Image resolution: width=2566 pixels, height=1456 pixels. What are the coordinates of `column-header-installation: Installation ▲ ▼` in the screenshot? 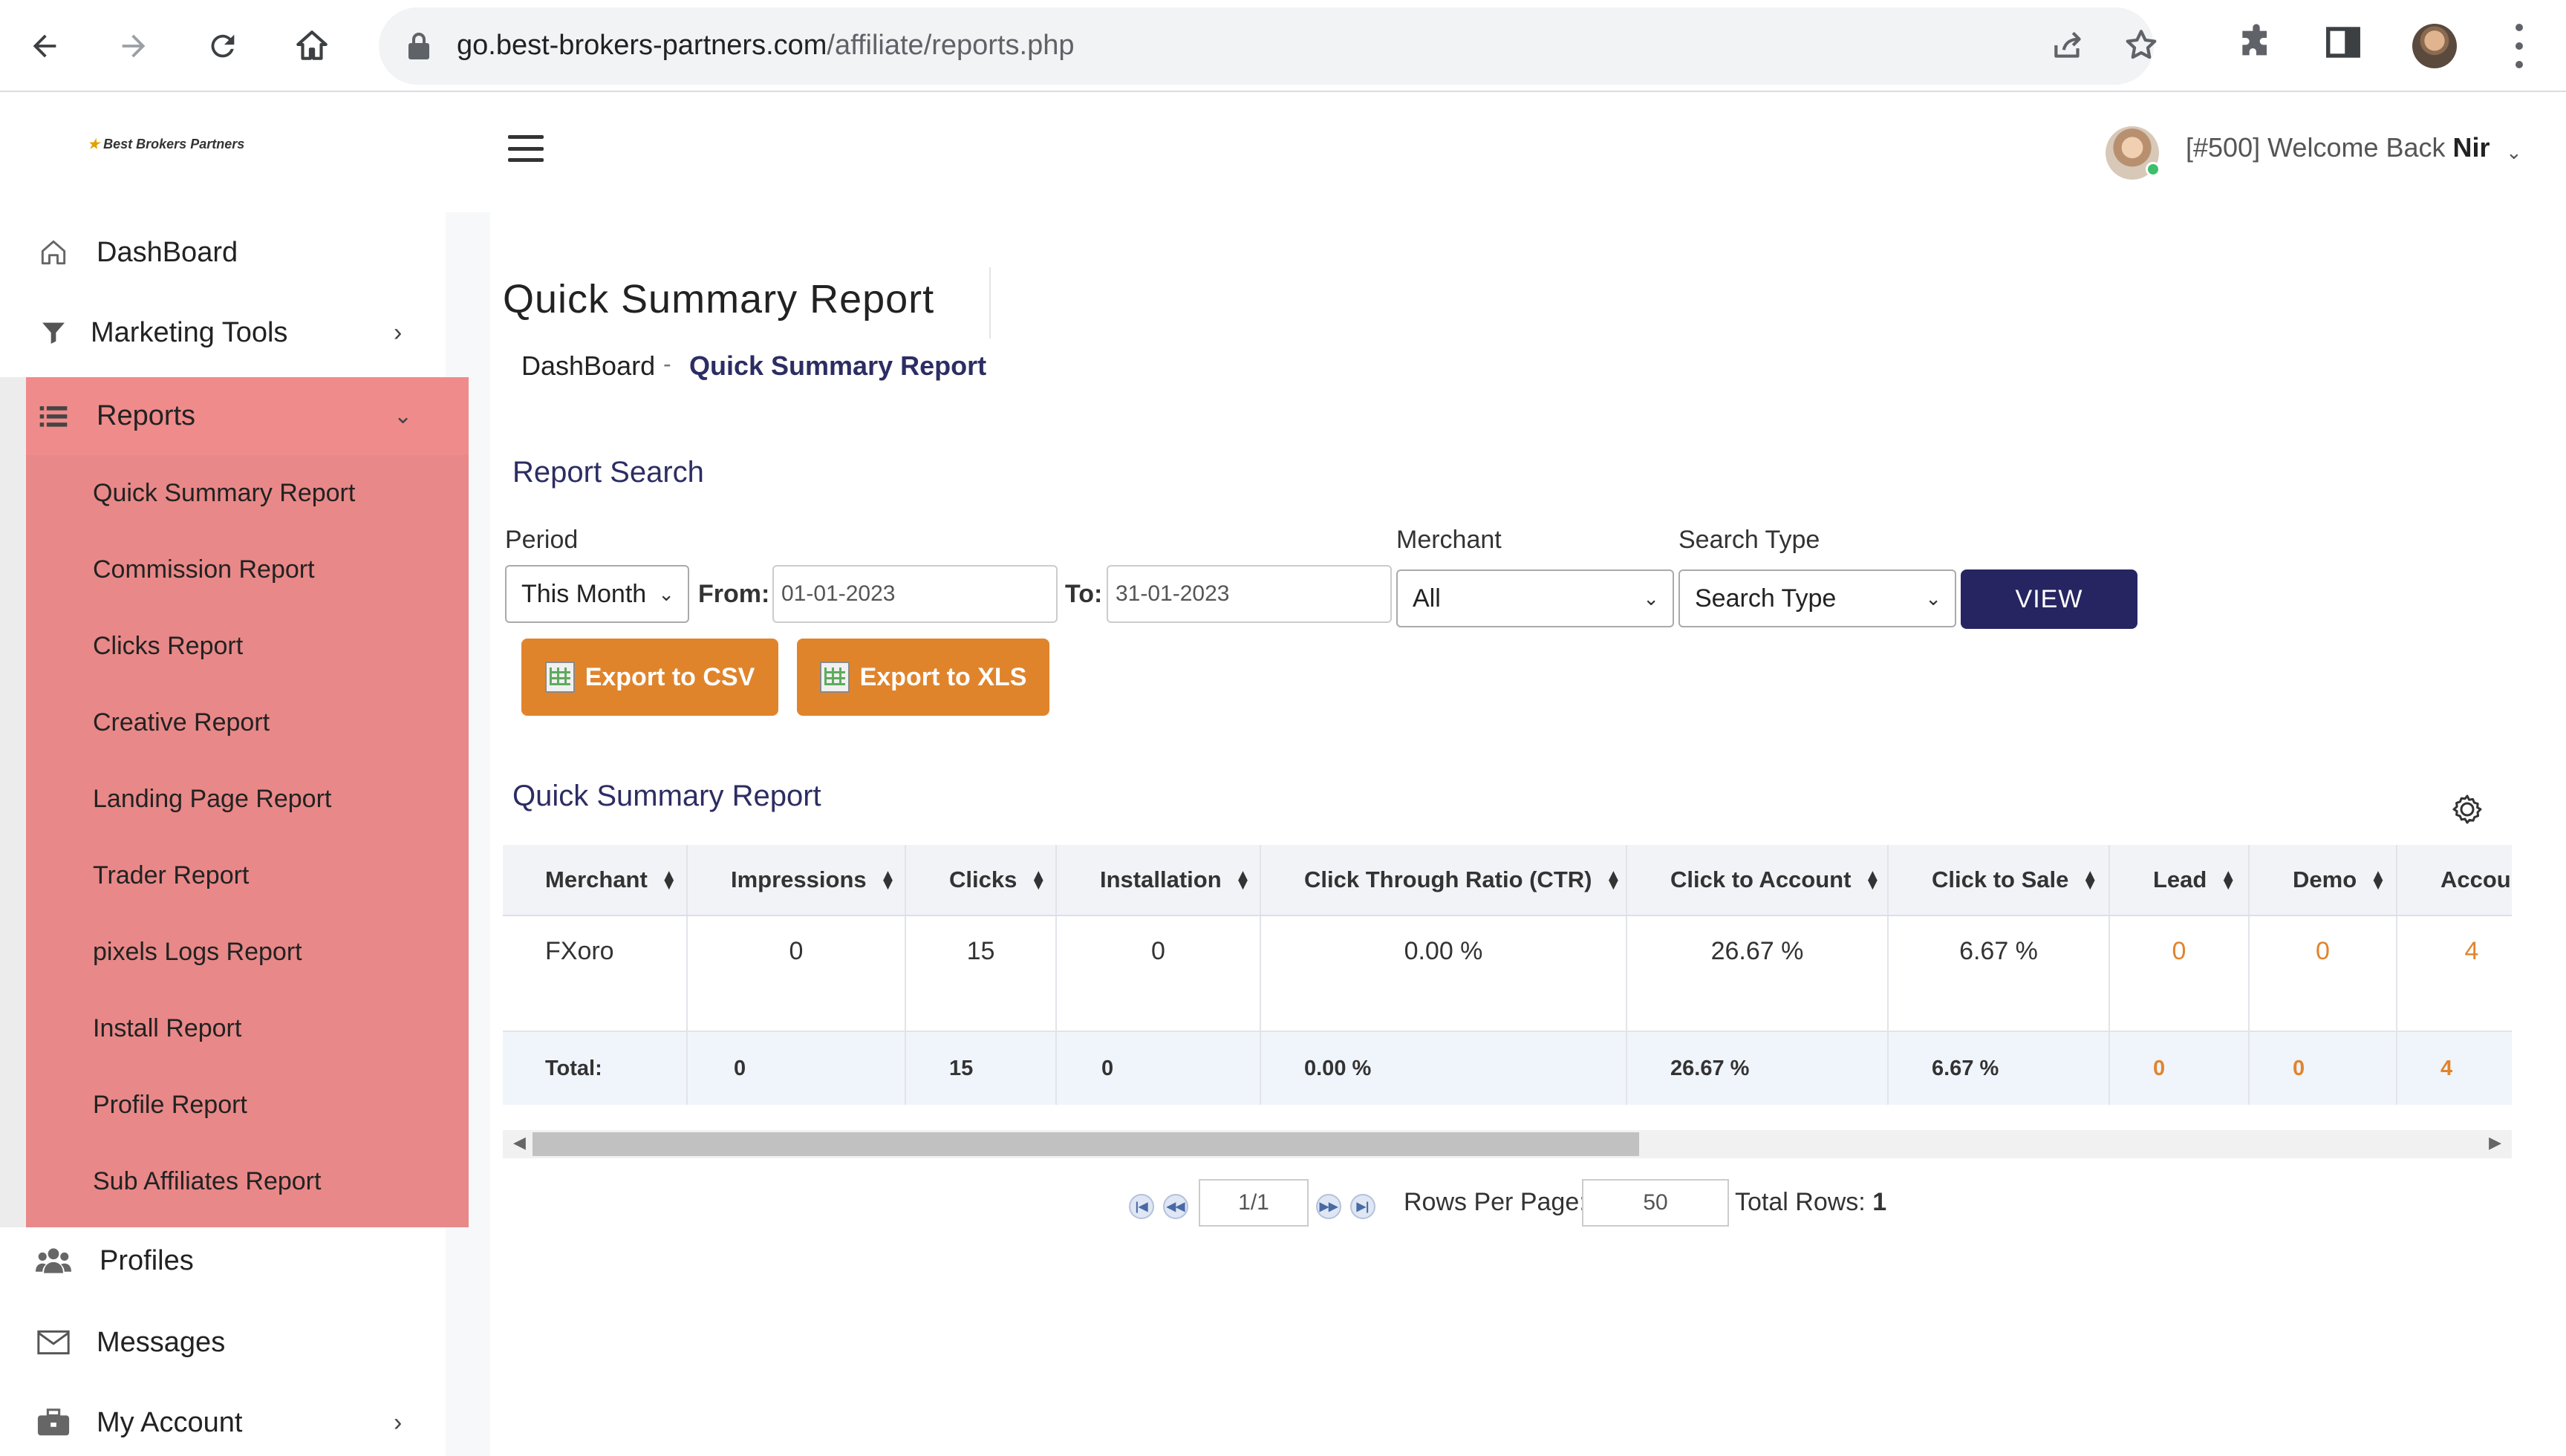 It's located at (1159, 880).